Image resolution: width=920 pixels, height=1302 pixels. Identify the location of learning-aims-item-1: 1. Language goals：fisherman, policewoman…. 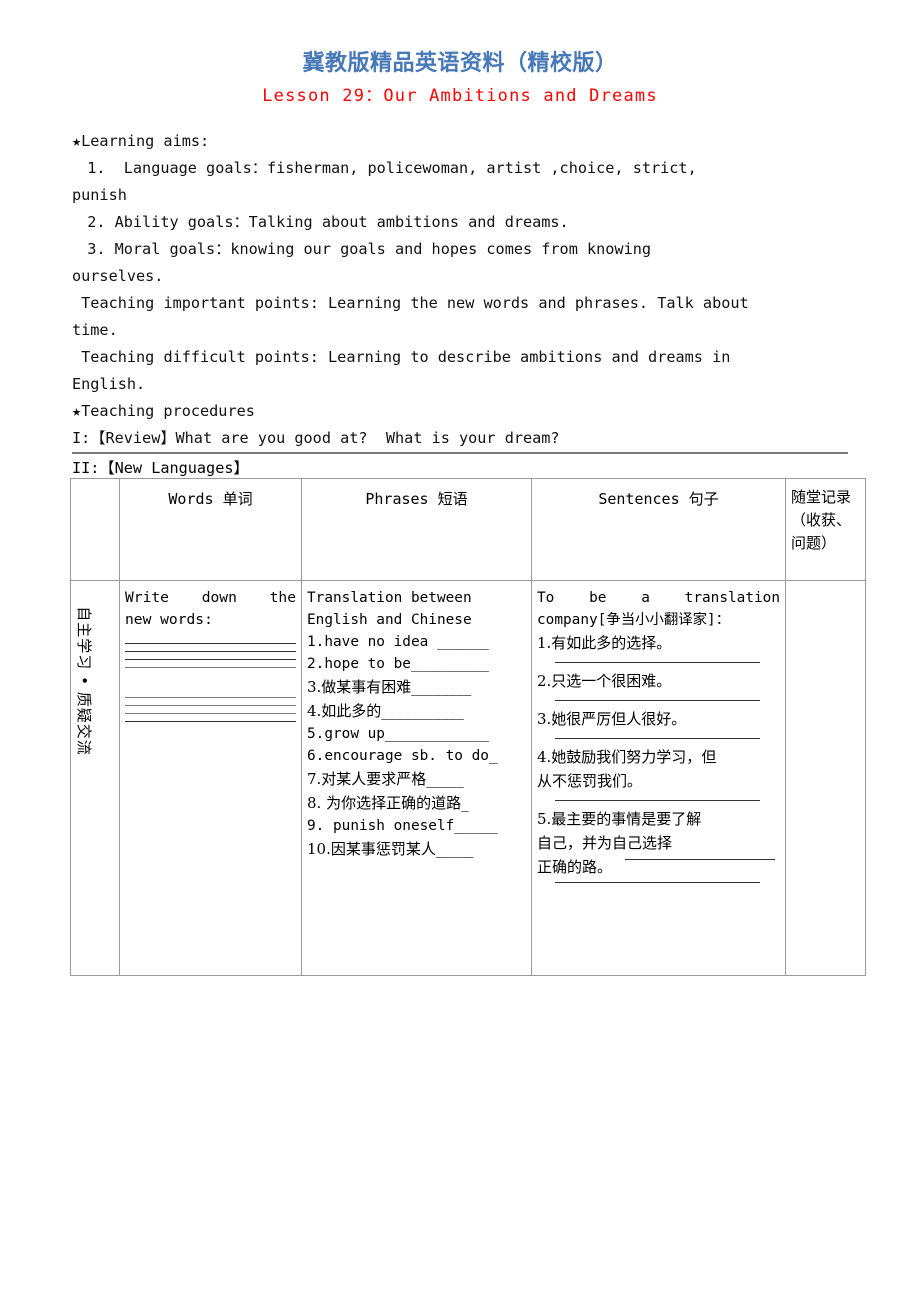
(384, 168).